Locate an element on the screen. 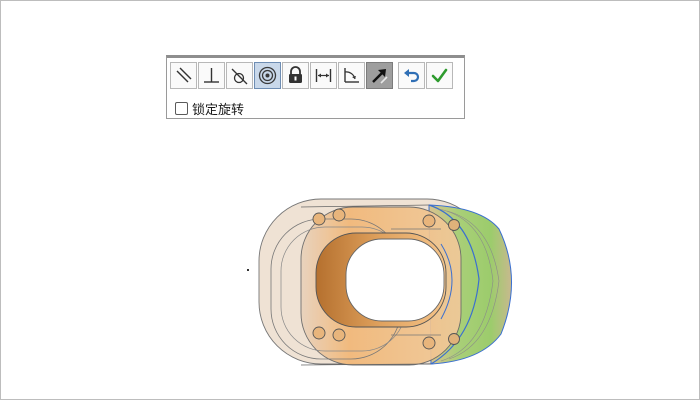 This screenshot has height=400, width=700. concentric-button is located at coordinates (267, 75).